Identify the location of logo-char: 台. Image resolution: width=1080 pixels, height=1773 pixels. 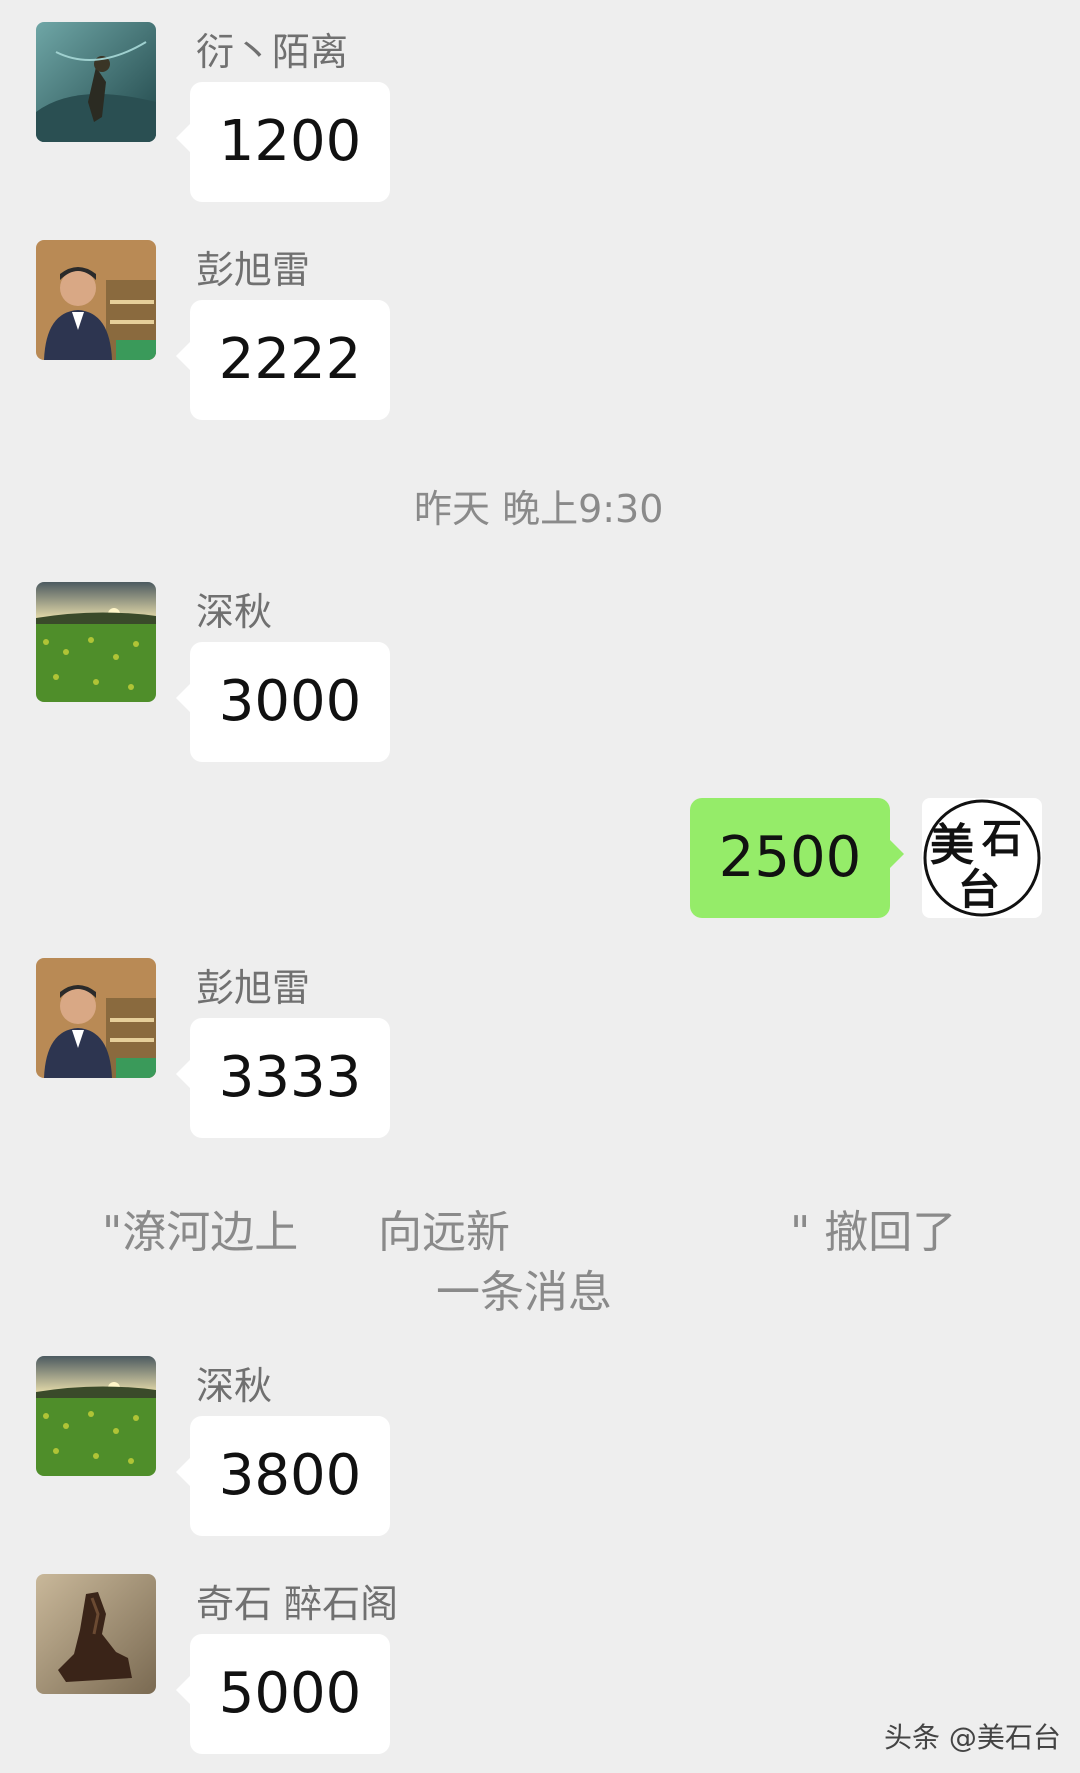
(979, 889).